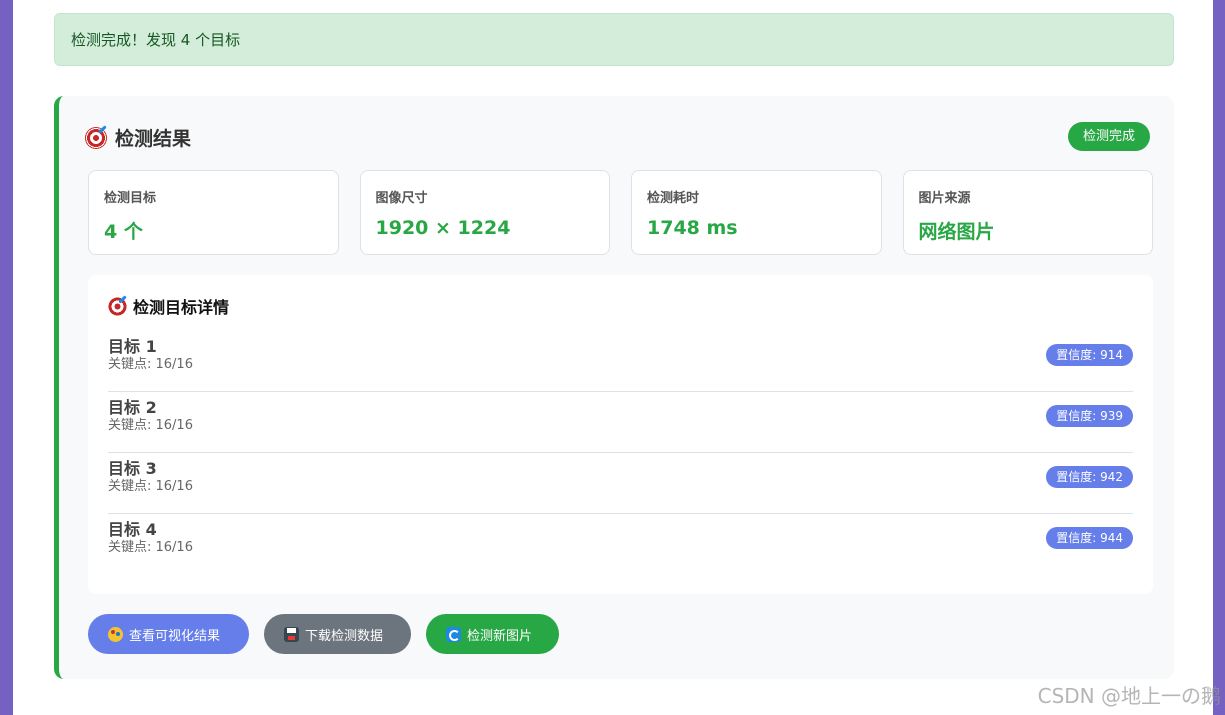  I want to click on detect-new-image-button: 检测新图片, so click(492, 634).